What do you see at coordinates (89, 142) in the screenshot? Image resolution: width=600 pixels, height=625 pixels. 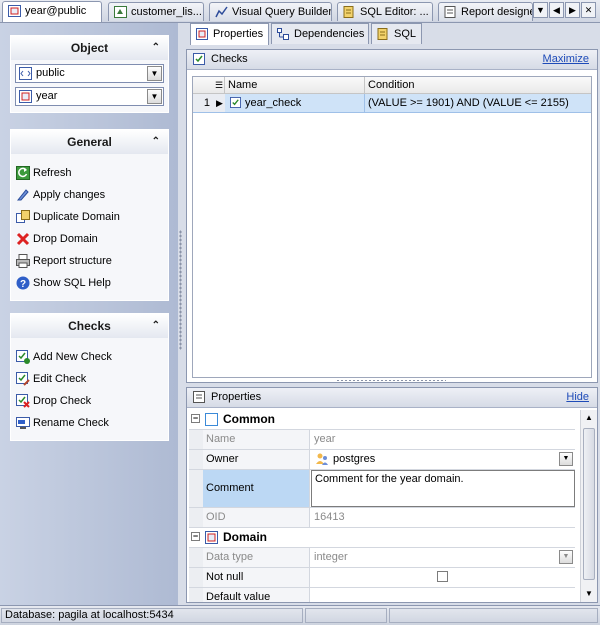 I see `general-group-header: General ⌃` at bounding box center [89, 142].